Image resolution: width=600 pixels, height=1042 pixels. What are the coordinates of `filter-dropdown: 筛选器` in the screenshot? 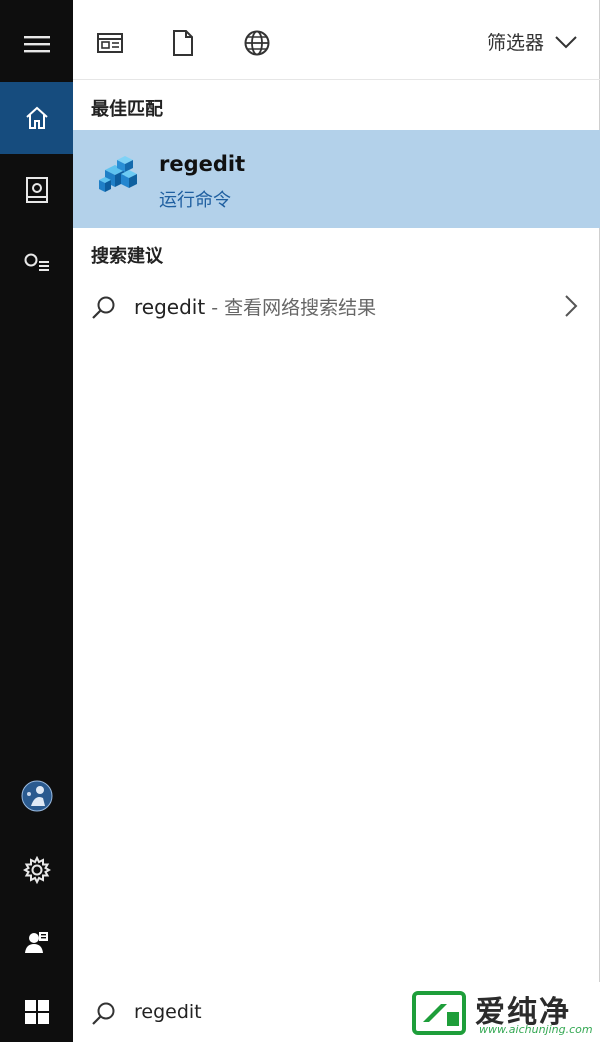 It's located at (532, 41).